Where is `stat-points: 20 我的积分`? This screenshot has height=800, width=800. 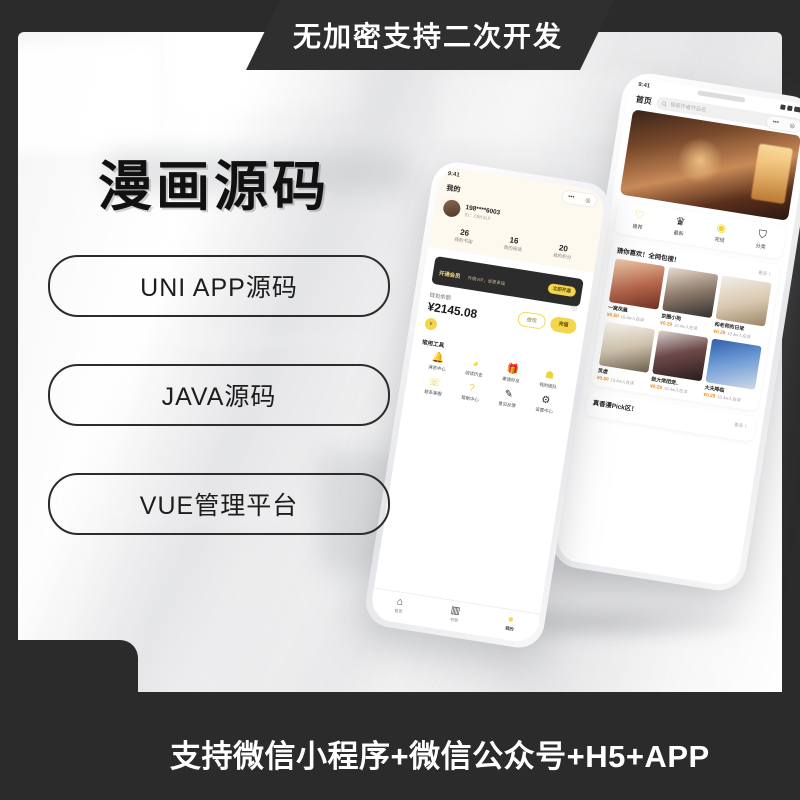 stat-points: 20 我的积分 is located at coordinates (563, 251).